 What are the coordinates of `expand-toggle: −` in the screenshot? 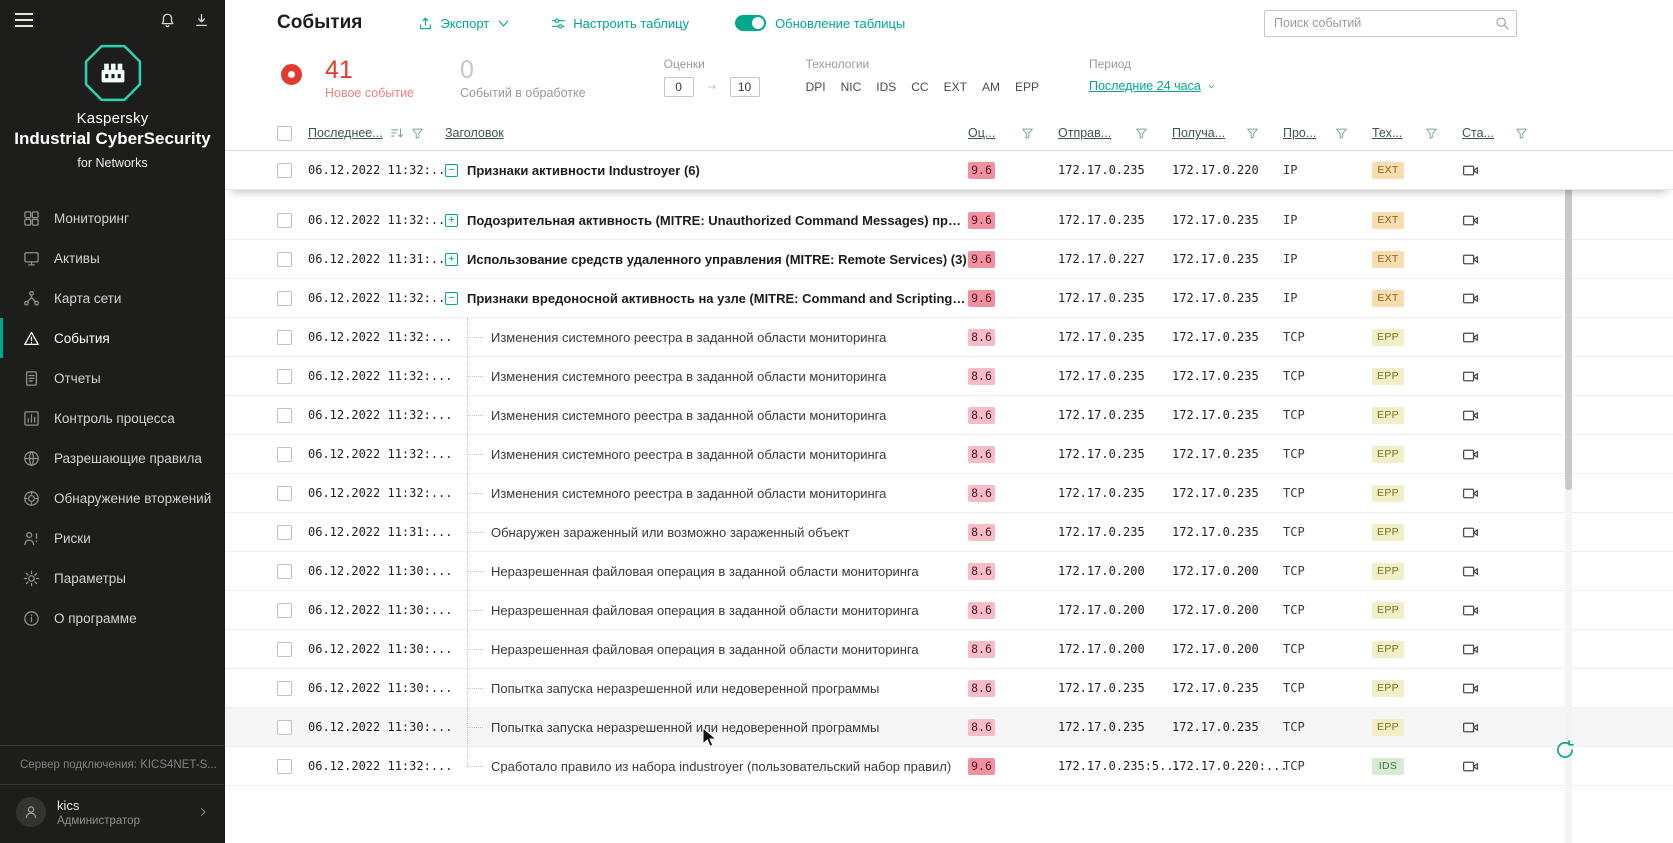 It's located at (451, 170).